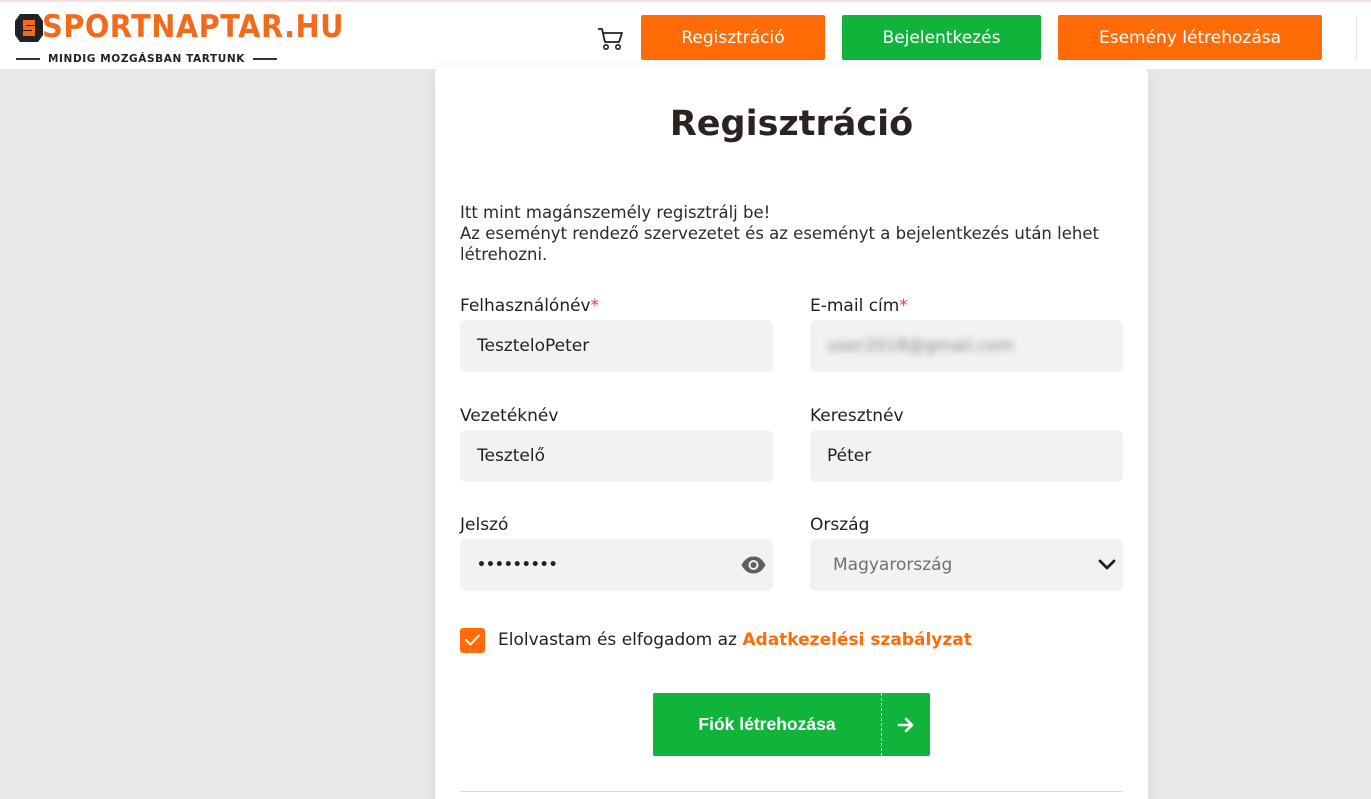 The width and height of the screenshot is (1371, 799). What do you see at coordinates (941, 37) in the screenshot?
I see `login-button: Bejelentkezés` at bounding box center [941, 37].